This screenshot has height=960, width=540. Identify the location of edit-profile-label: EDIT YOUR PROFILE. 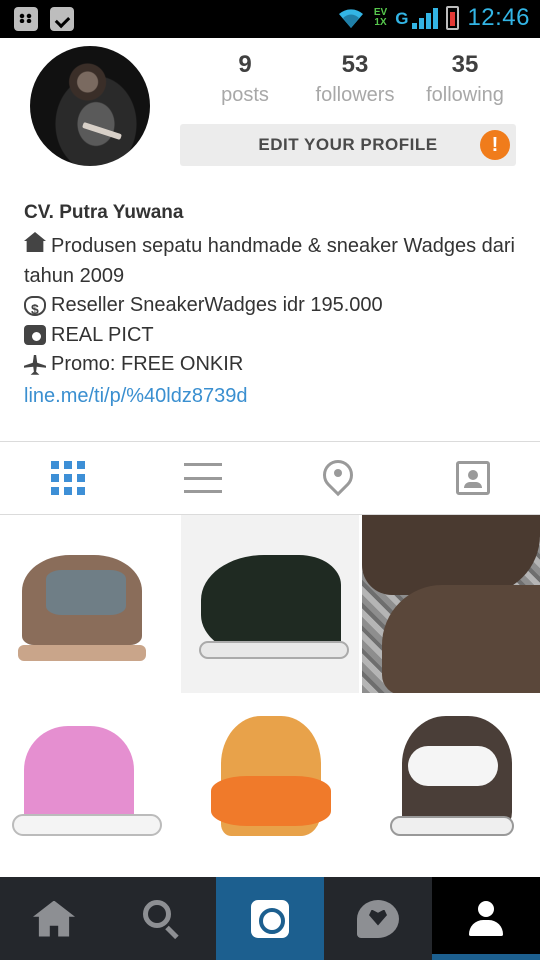
(348, 144).